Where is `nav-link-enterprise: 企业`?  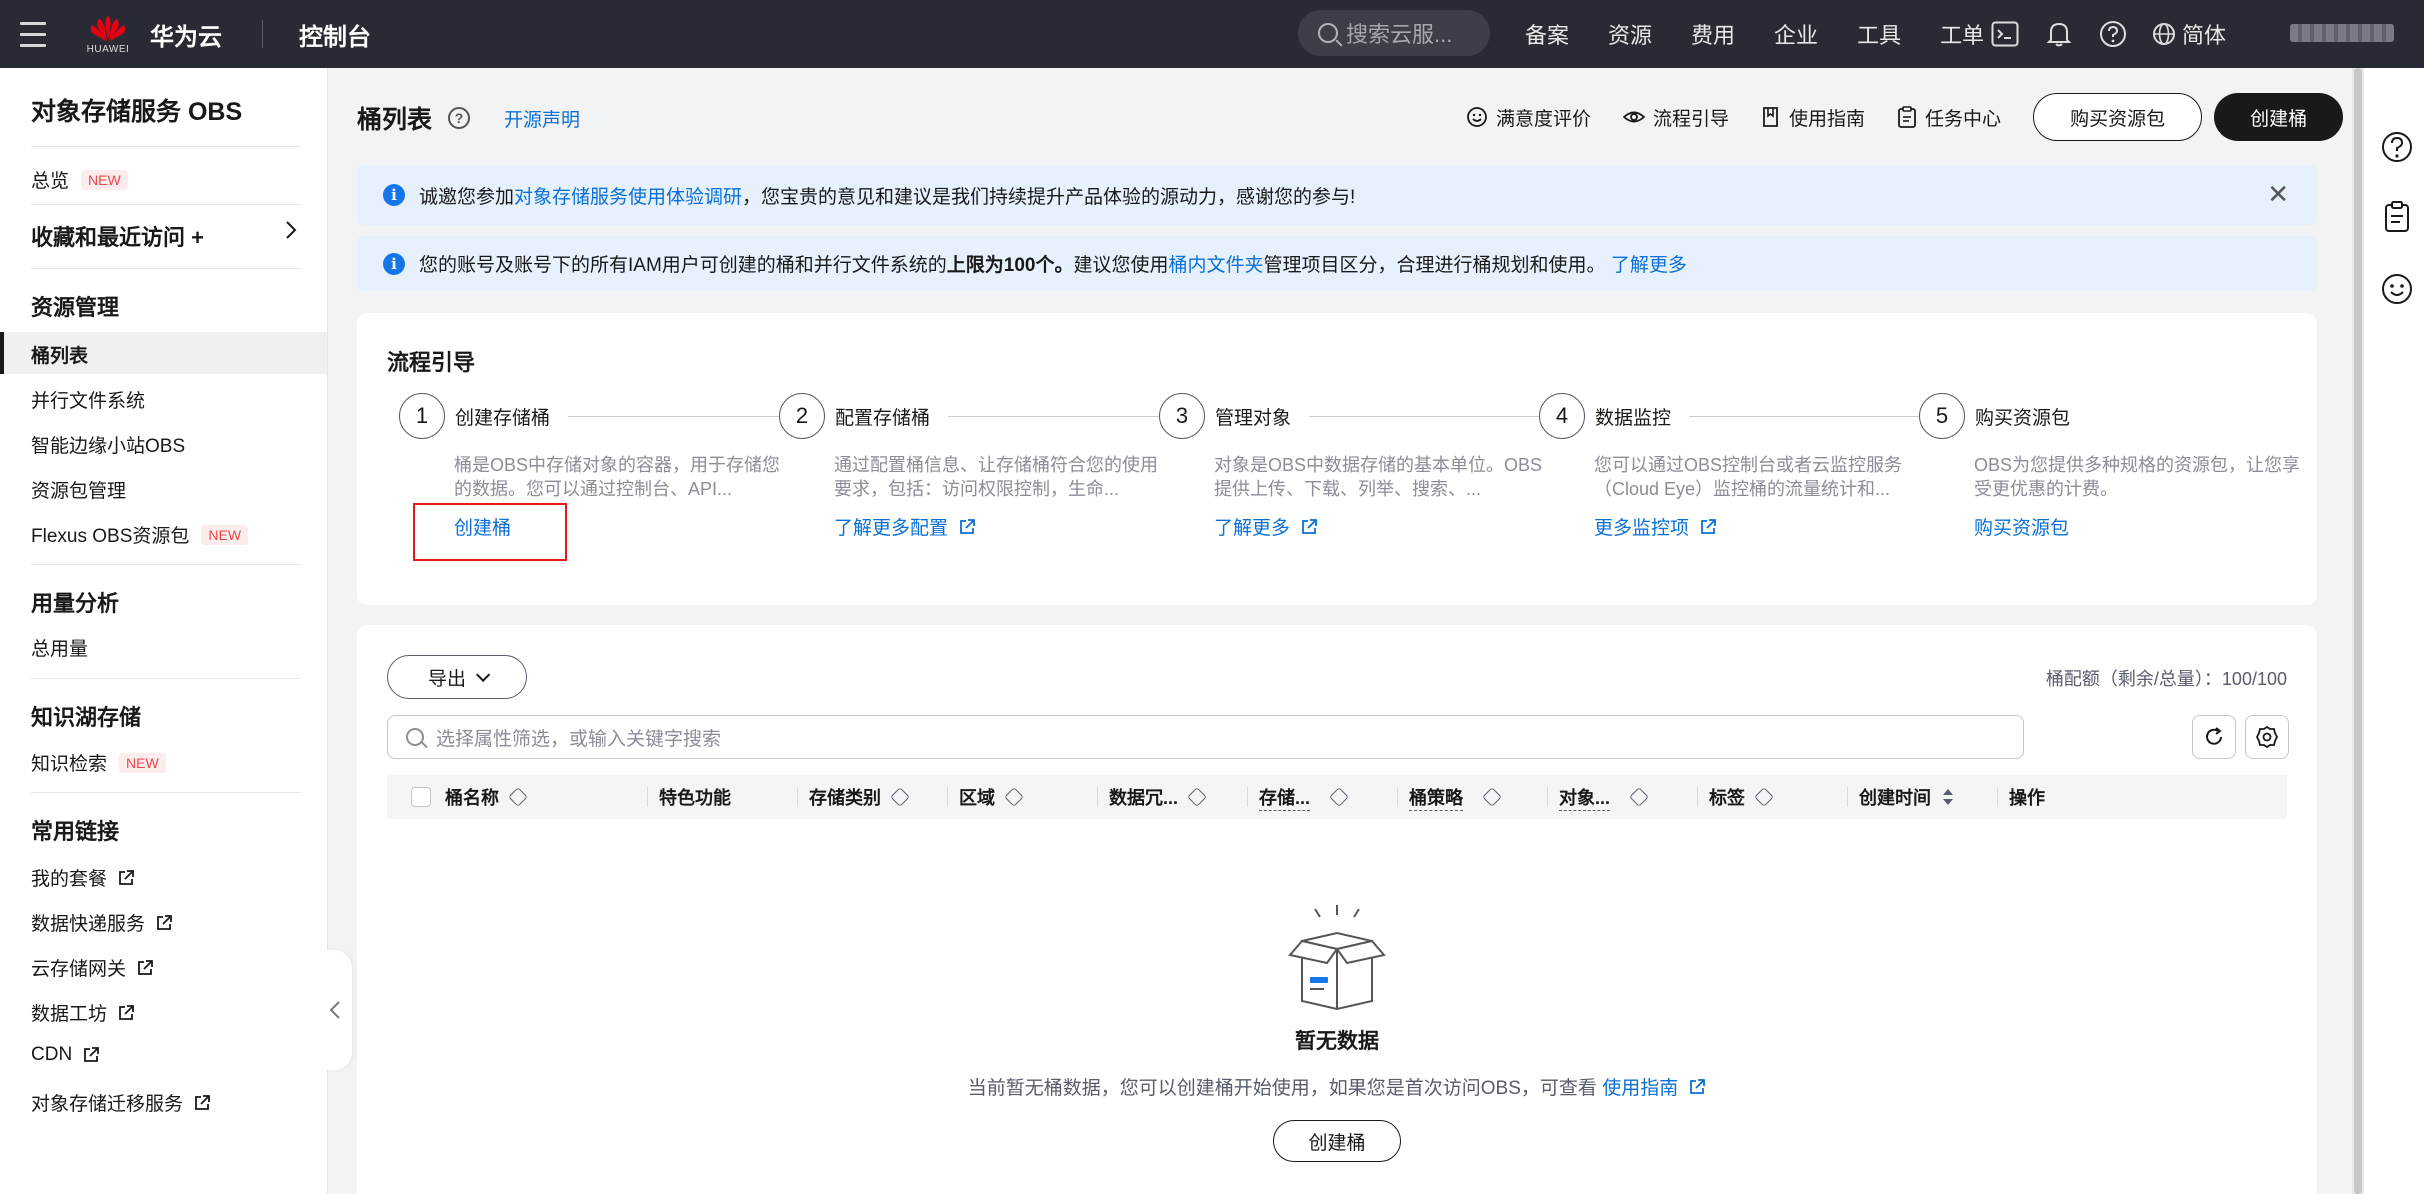
nav-link-enterprise: 企业 is located at coordinates (1796, 34).